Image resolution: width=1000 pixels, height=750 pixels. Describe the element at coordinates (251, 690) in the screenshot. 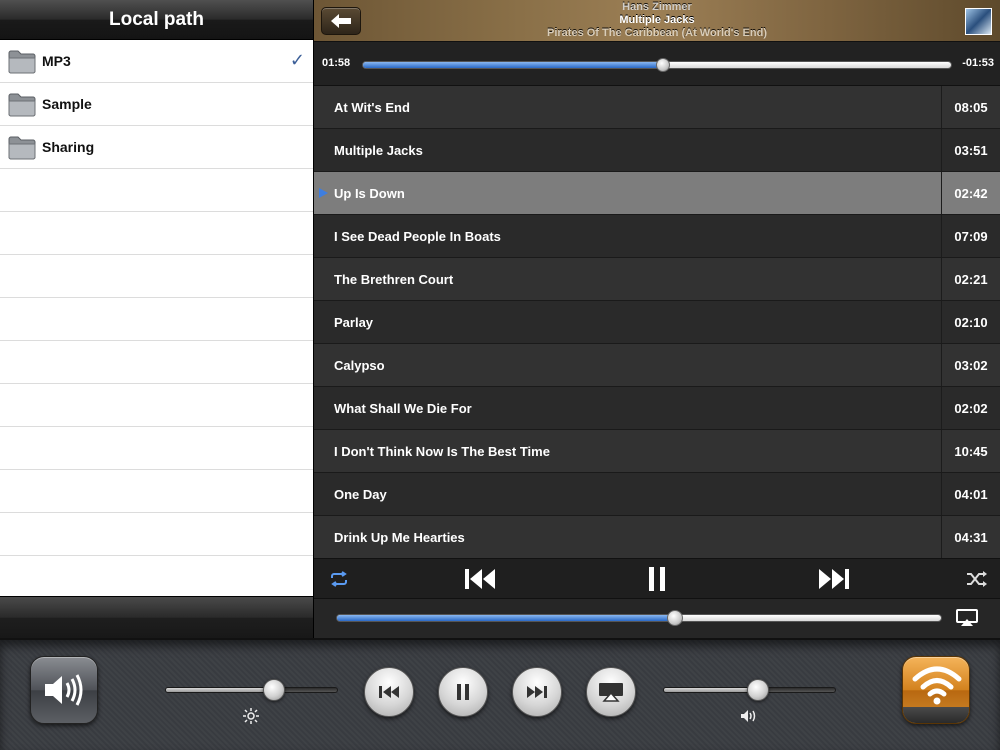

I see `brightness-slider` at that location.